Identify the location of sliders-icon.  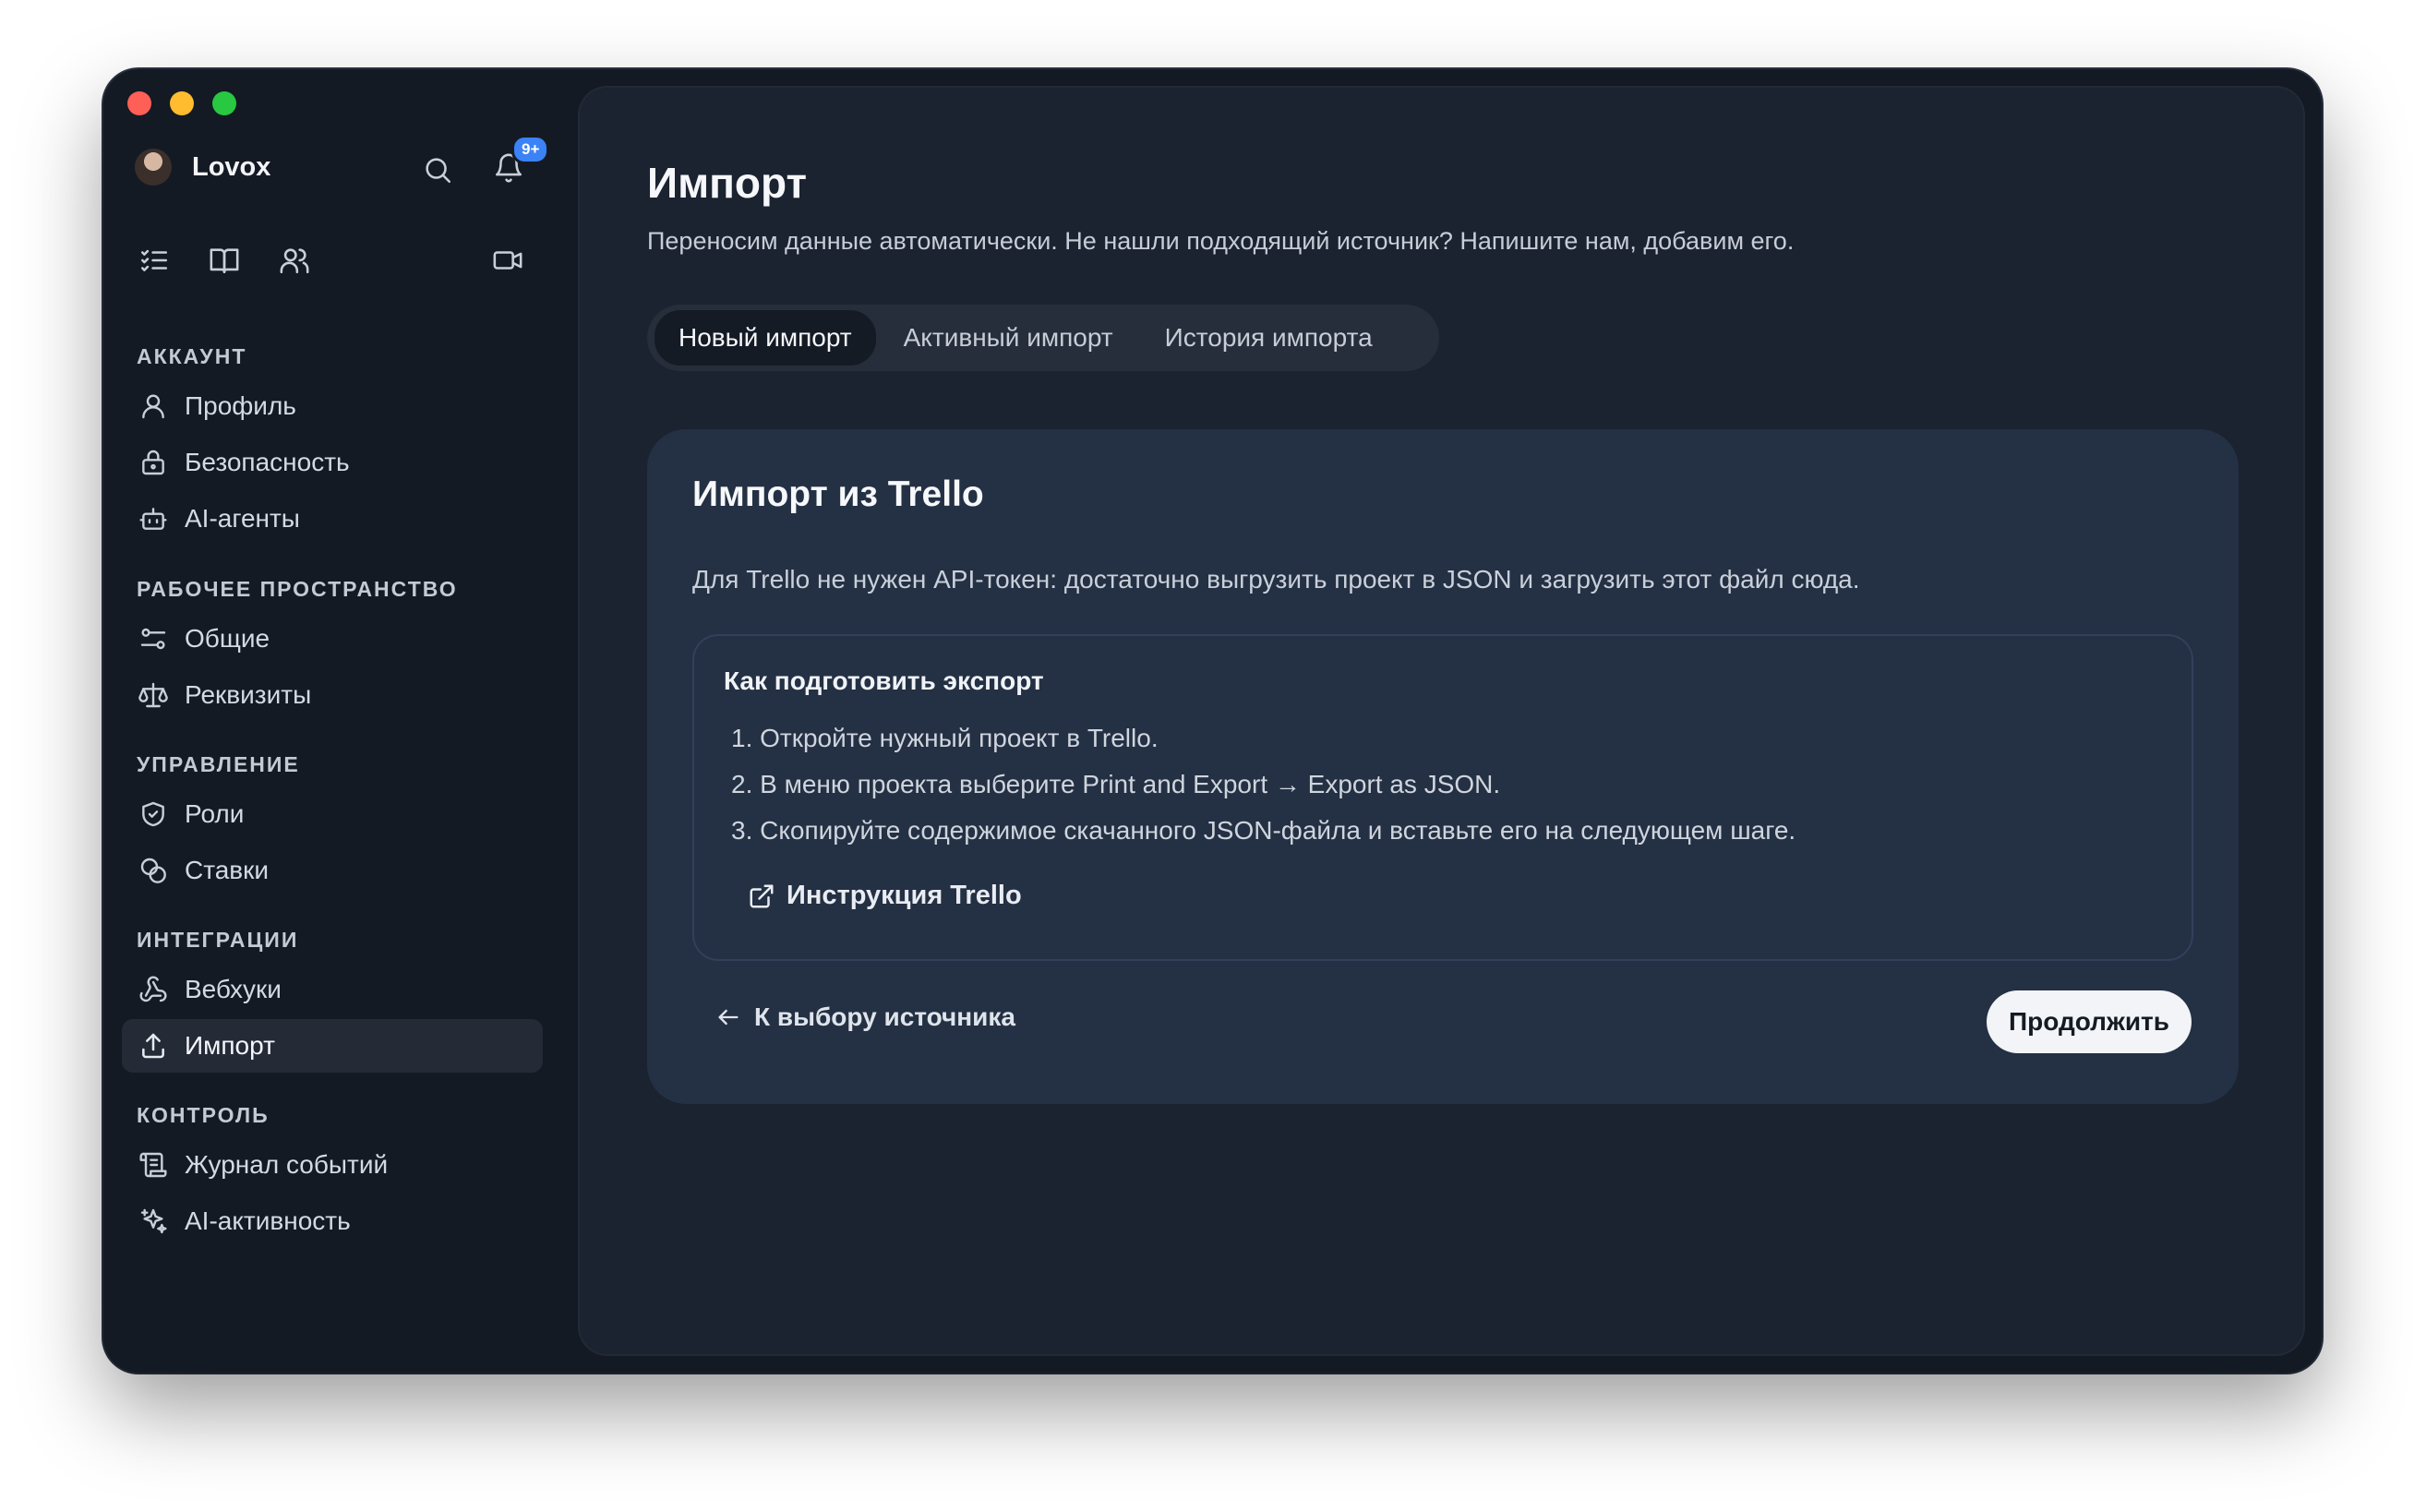
(153, 639).